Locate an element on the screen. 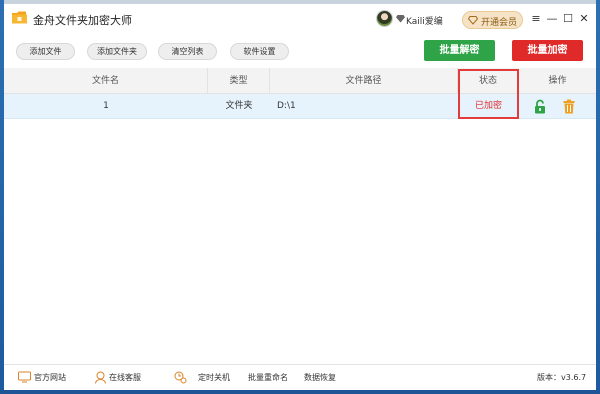 This screenshot has height=394, width=600. batch-decrypt-button: 批量解密 is located at coordinates (459, 50).